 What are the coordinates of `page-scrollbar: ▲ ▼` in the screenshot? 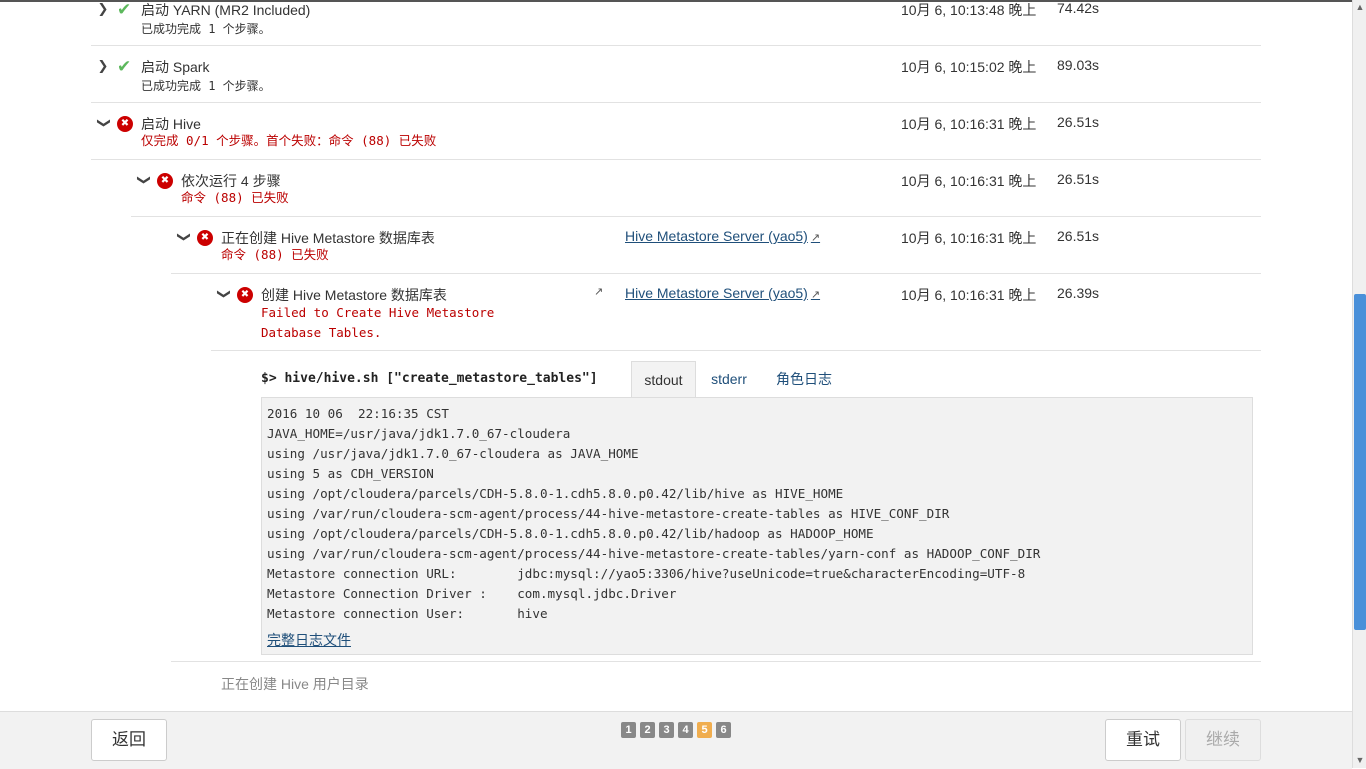 It's located at (1359, 384).